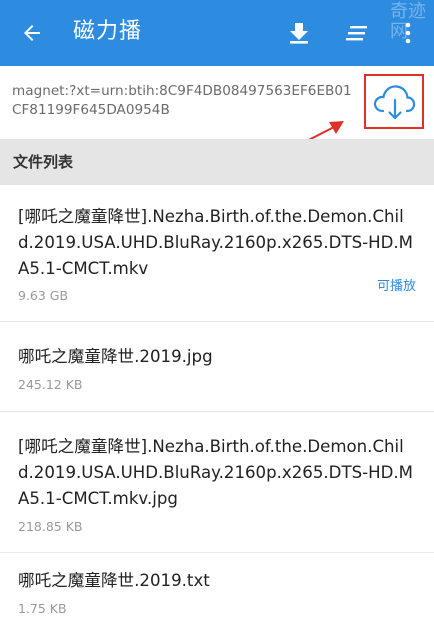 This screenshot has width=434, height=631. I want to click on file-size: 1.75 KB, so click(42, 608).